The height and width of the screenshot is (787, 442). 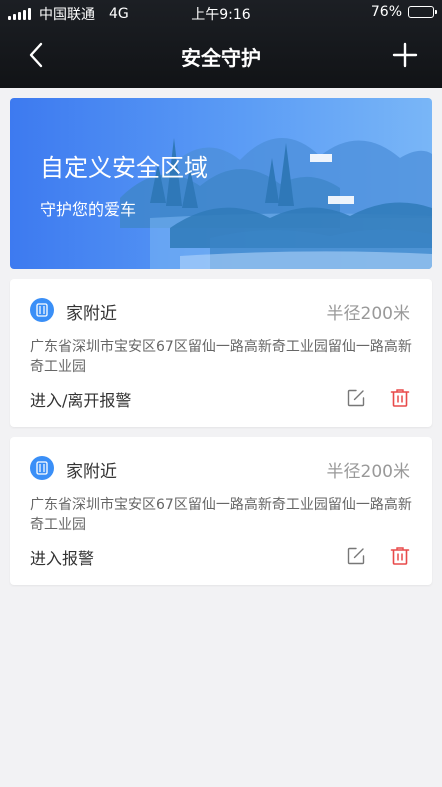 What do you see at coordinates (276, 203) in the screenshot?
I see `landscape-illustration` at bounding box center [276, 203].